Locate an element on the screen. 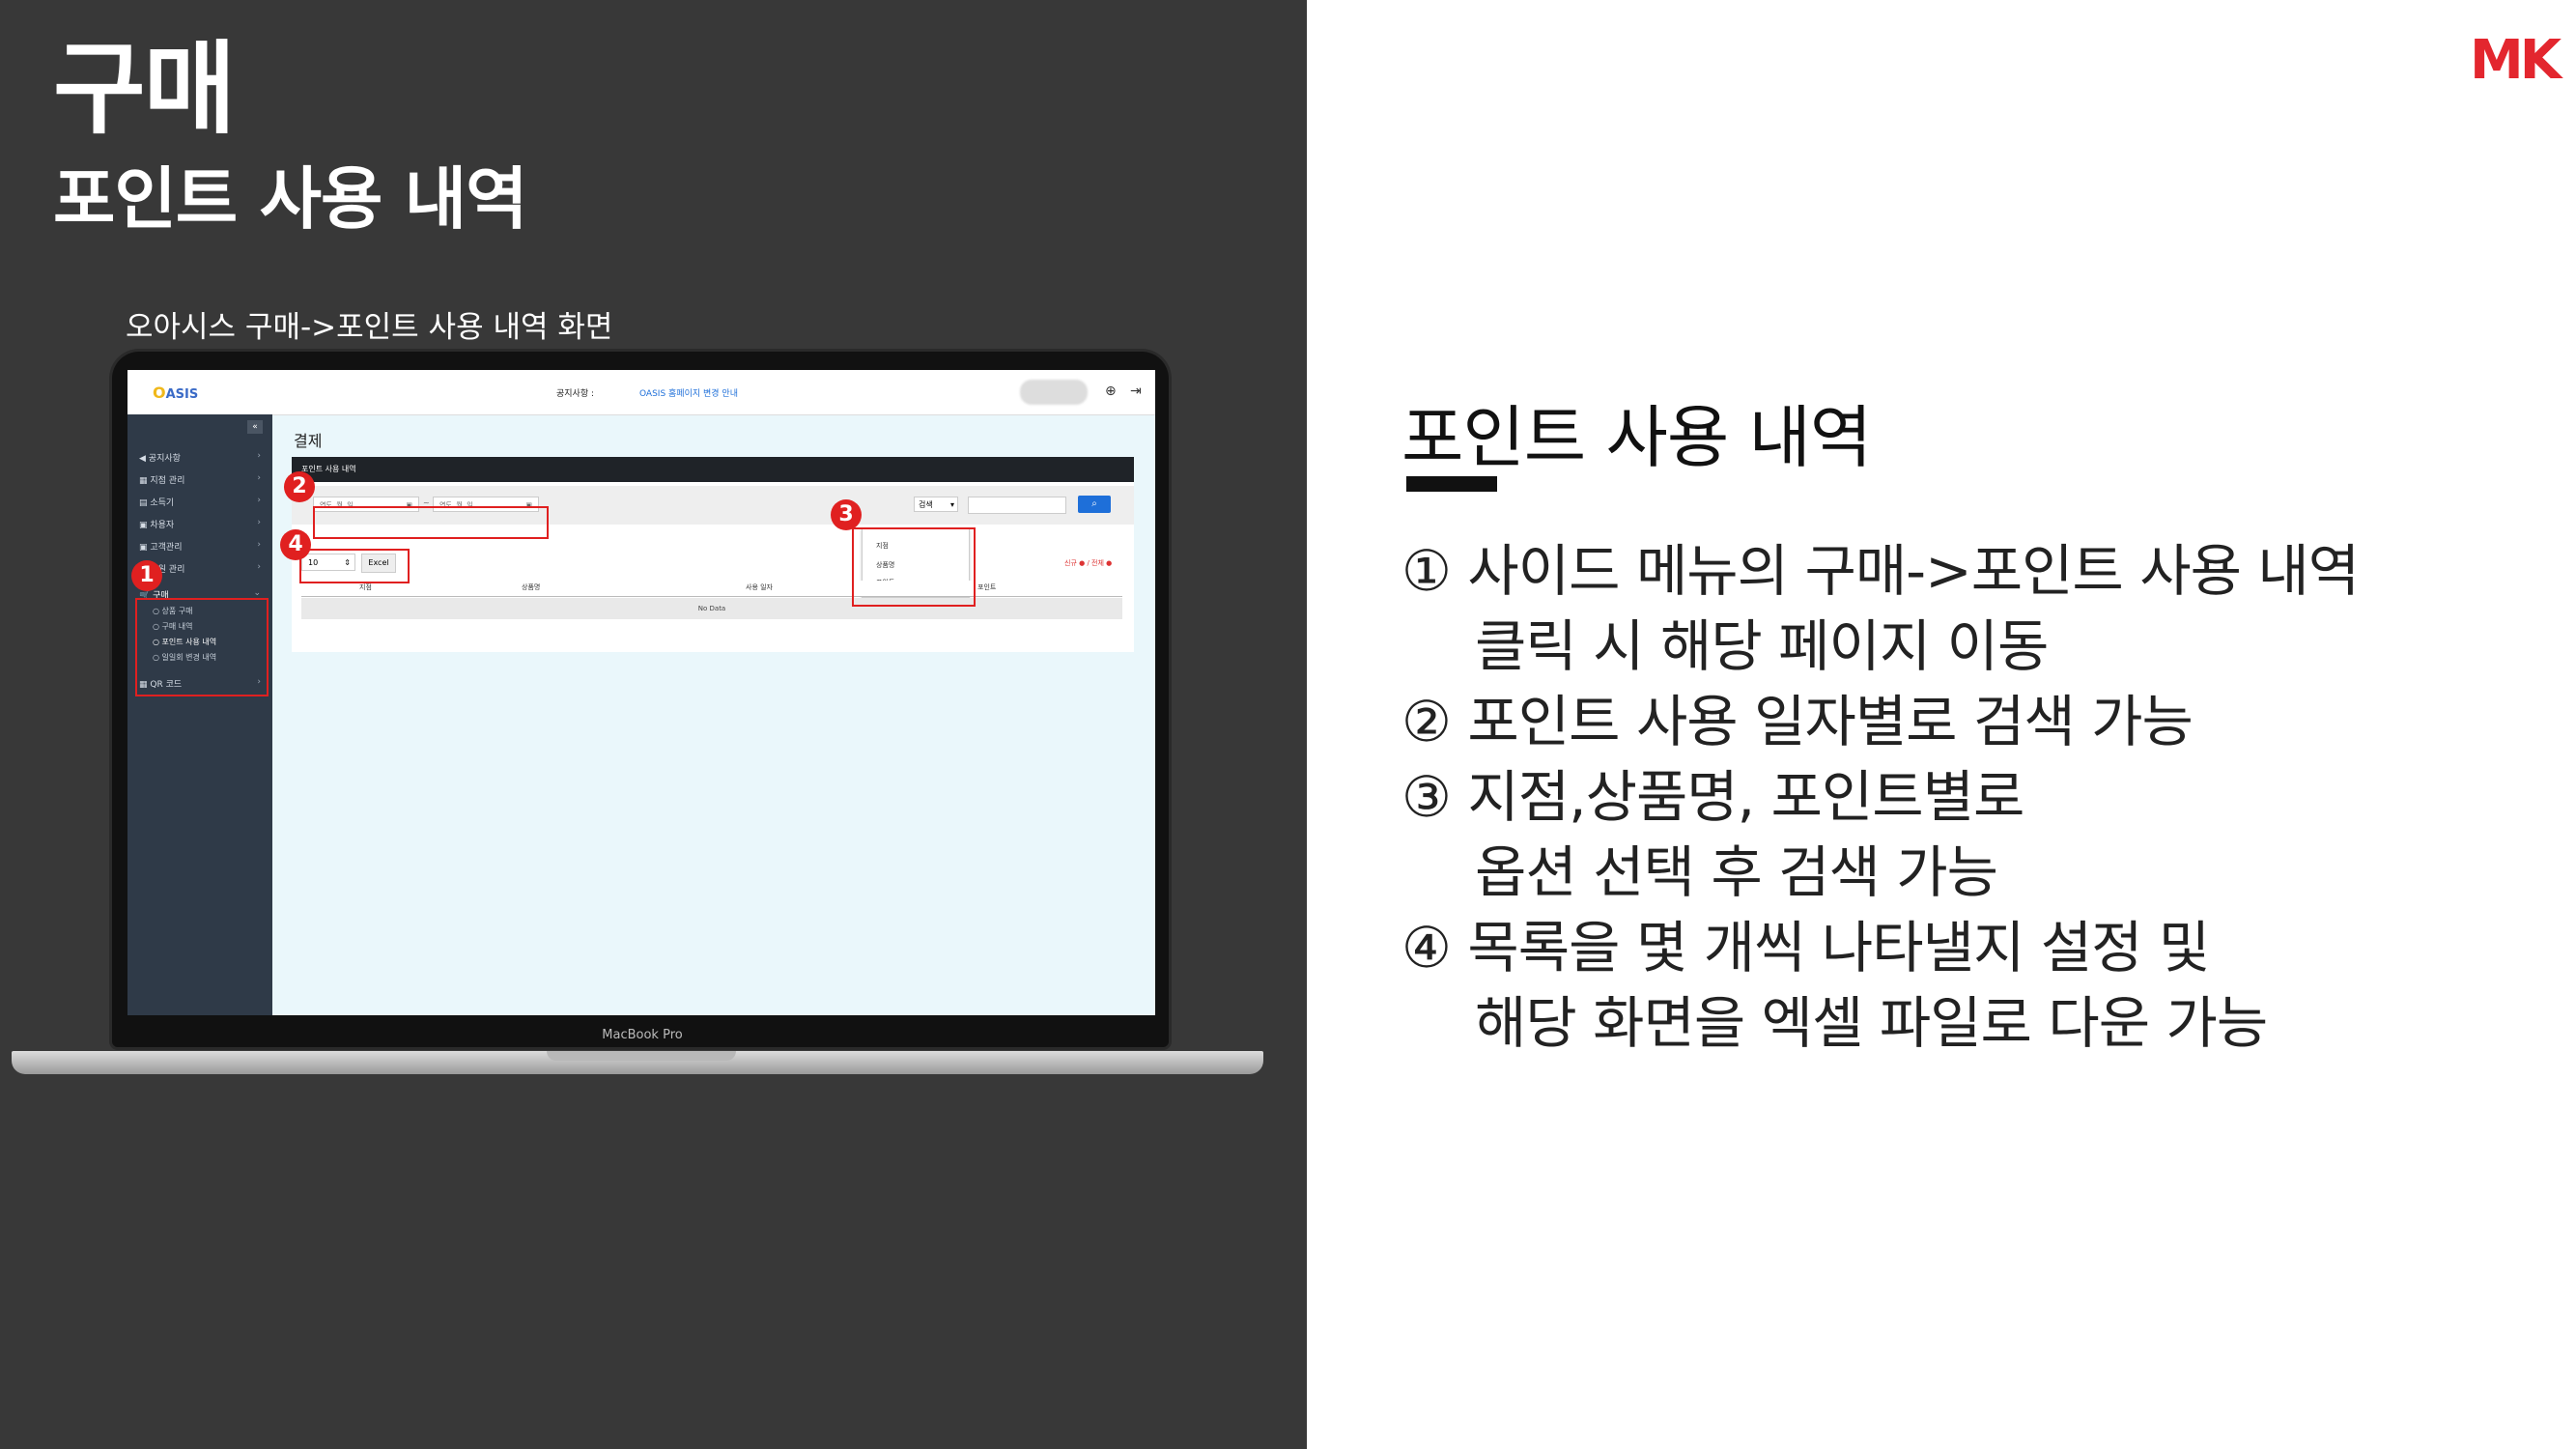 The image size is (2576, 1449). search-input is located at coordinates (1017, 505).